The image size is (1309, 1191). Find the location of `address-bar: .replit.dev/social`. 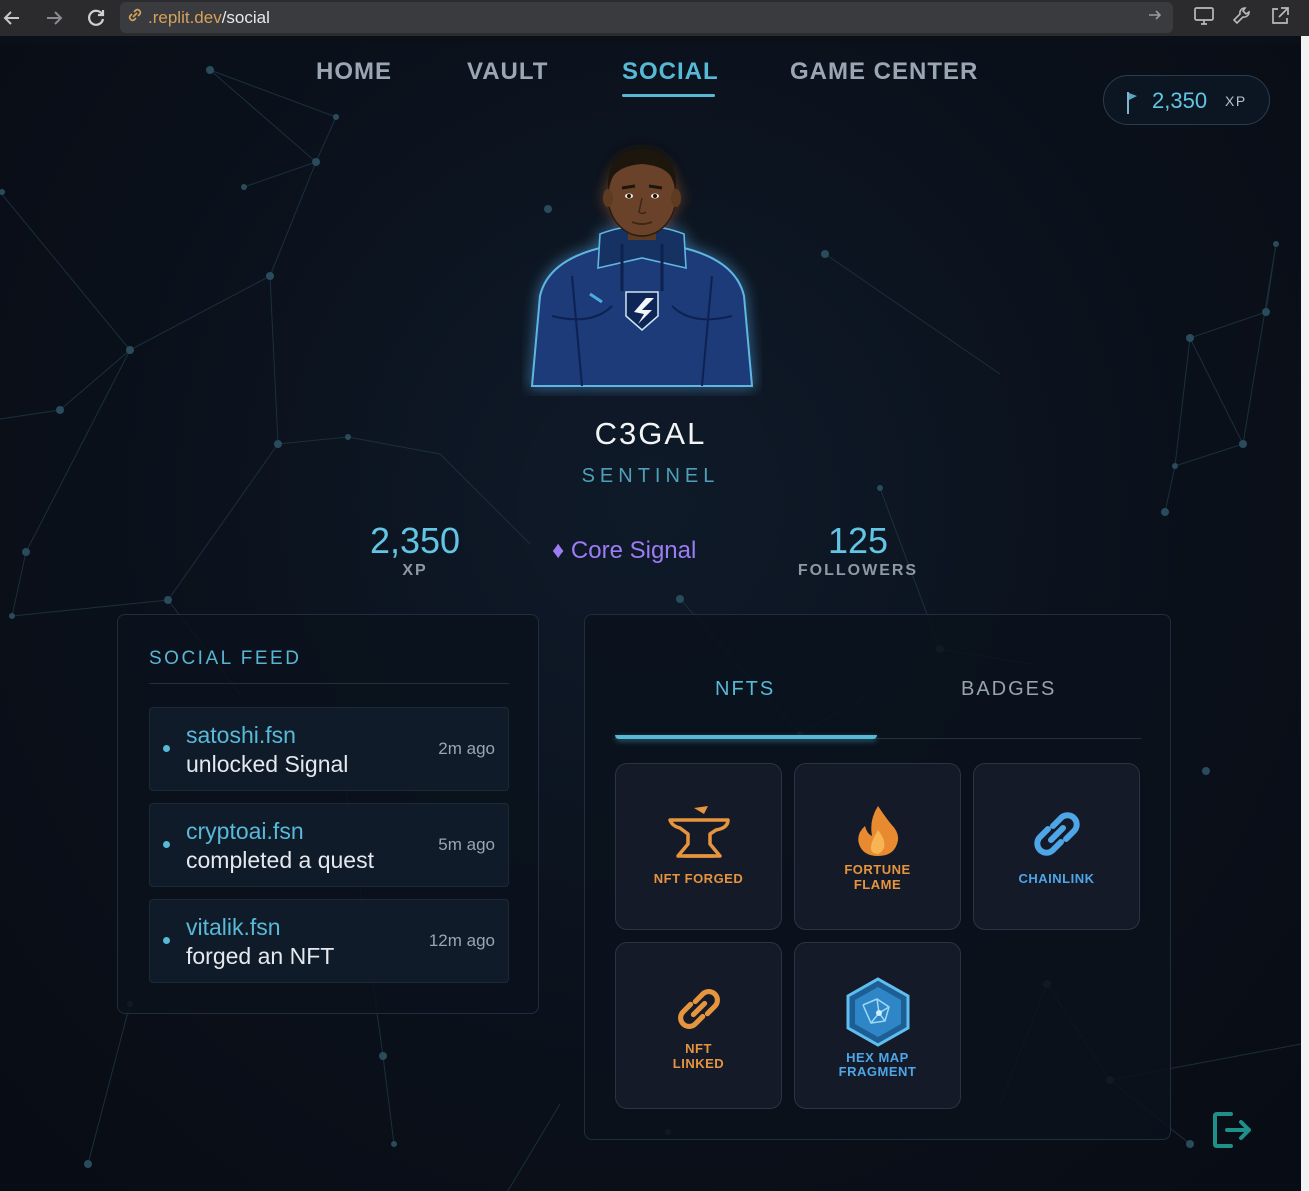

address-bar: .replit.dev/social is located at coordinates (646, 17).